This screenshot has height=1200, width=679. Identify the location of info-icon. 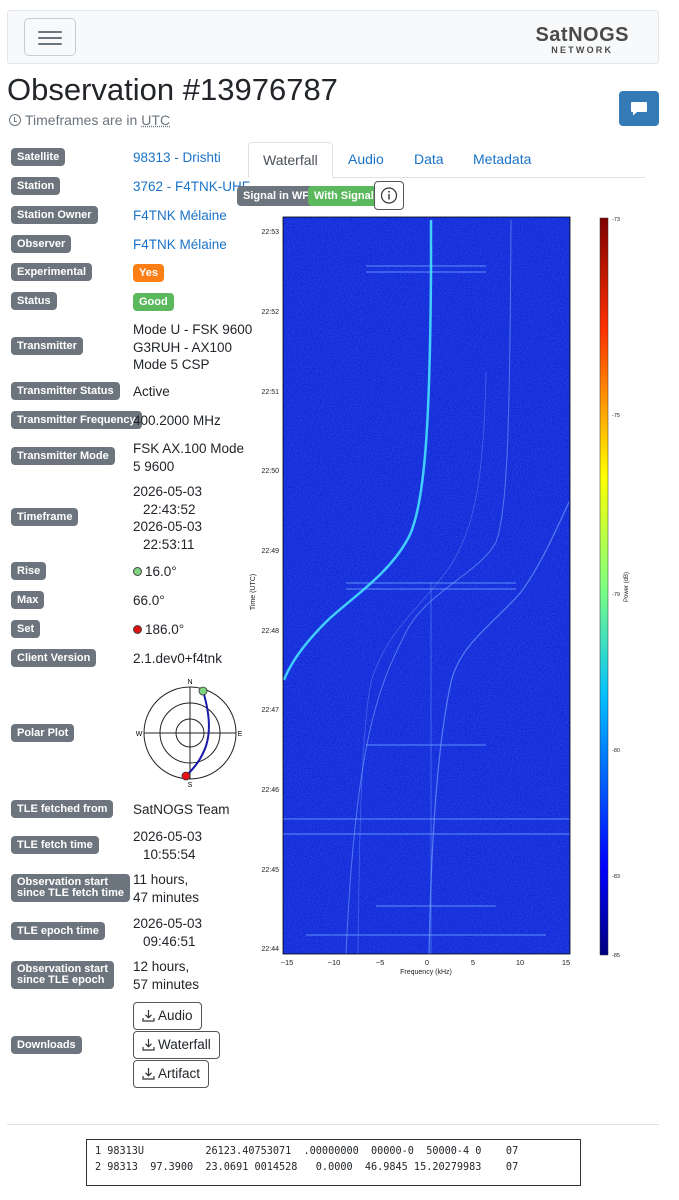
(389, 195).